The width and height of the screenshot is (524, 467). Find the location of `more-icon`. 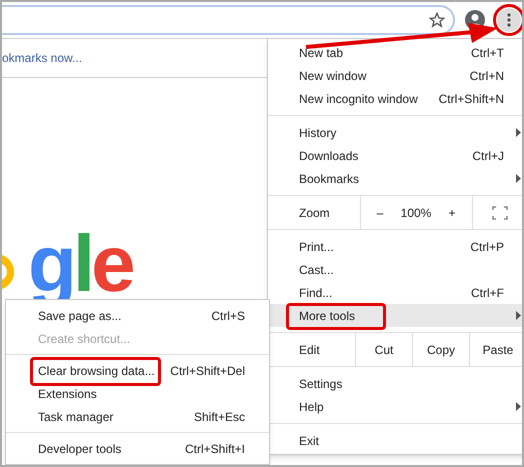

more-icon is located at coordinates (509, 20).